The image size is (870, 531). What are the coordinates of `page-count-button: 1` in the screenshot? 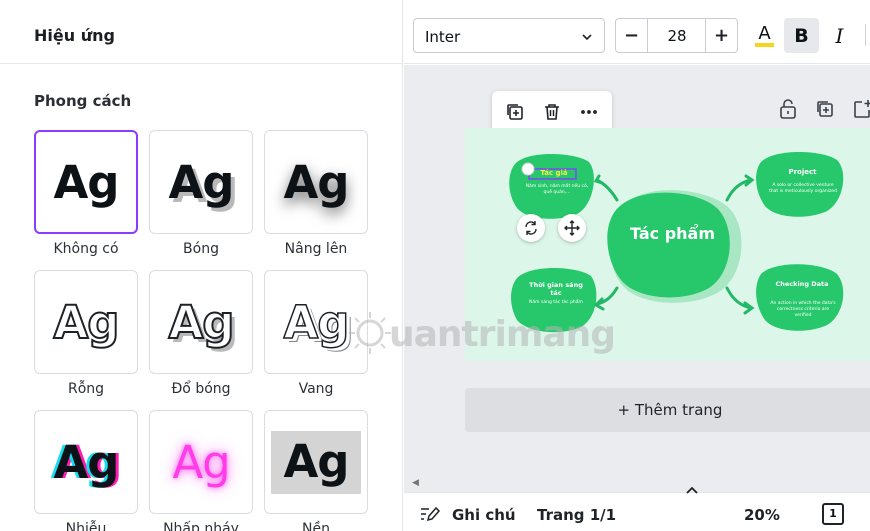 It's located at (833, 514).